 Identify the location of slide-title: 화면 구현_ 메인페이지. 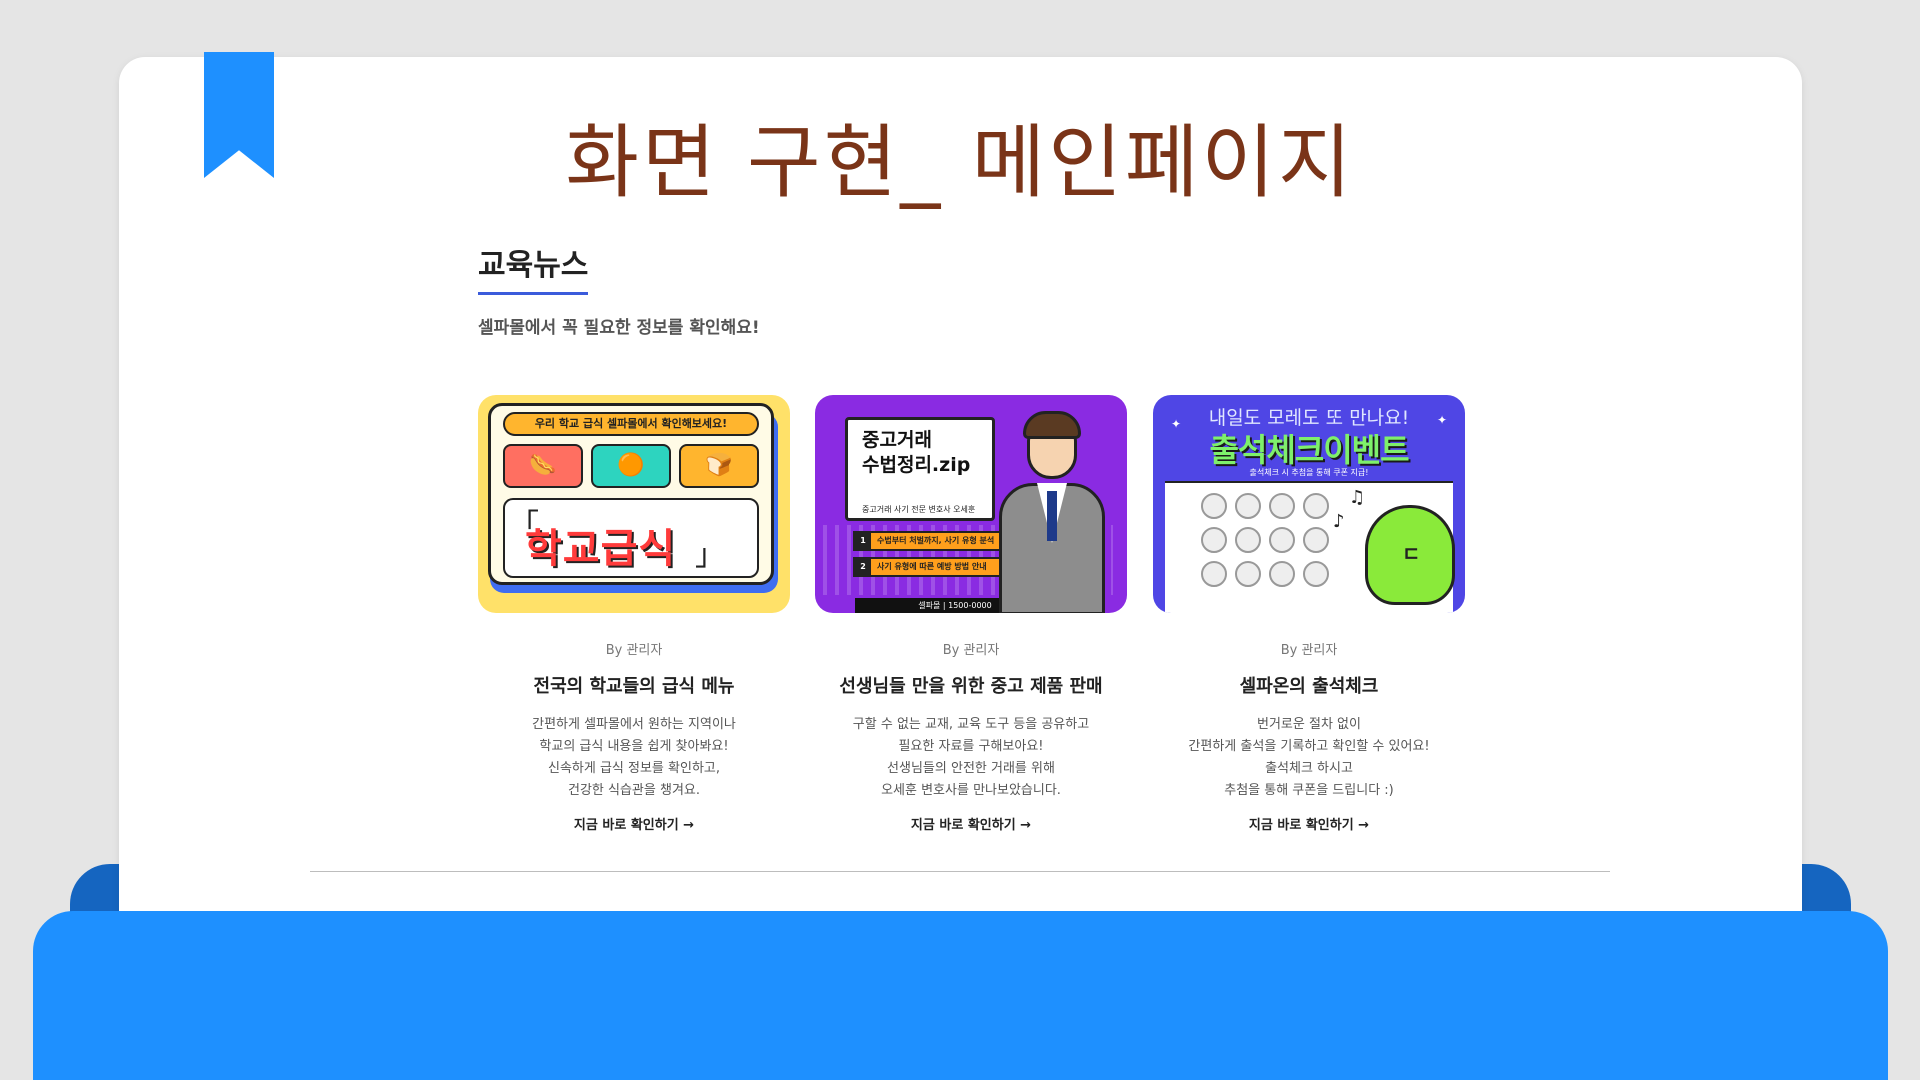
(960, 162).